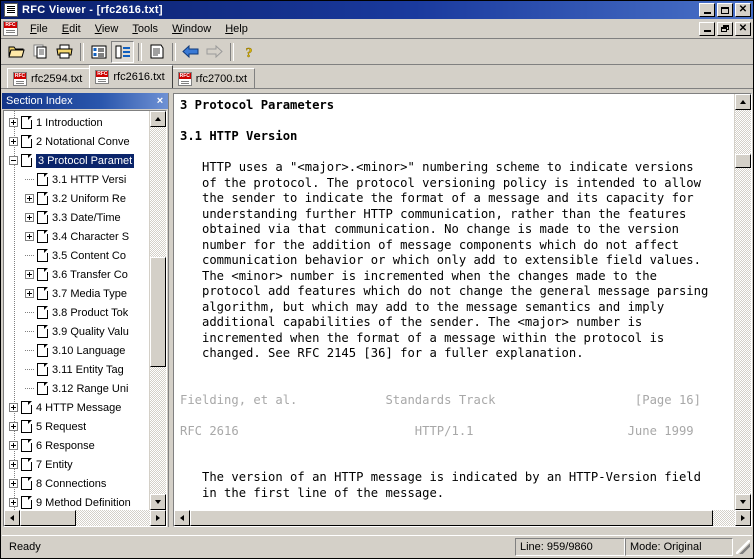 Image resolution: width=754 pixels, height=559 pixels. Describe the element at coordinates (40, 52) in the screenshot. I see `copy-icon` at that location.